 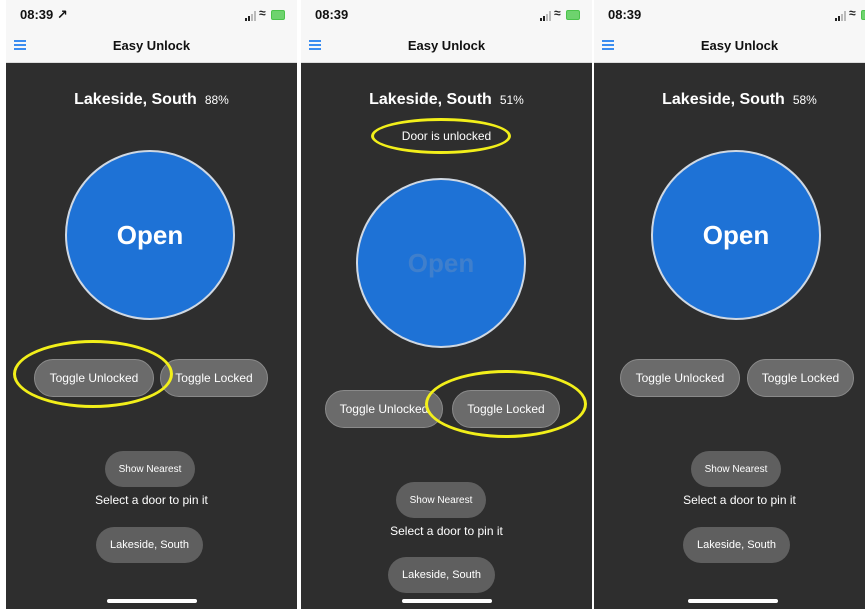 I want to click on door-status-text: Door is unlocked, so click(x=446, y=136).